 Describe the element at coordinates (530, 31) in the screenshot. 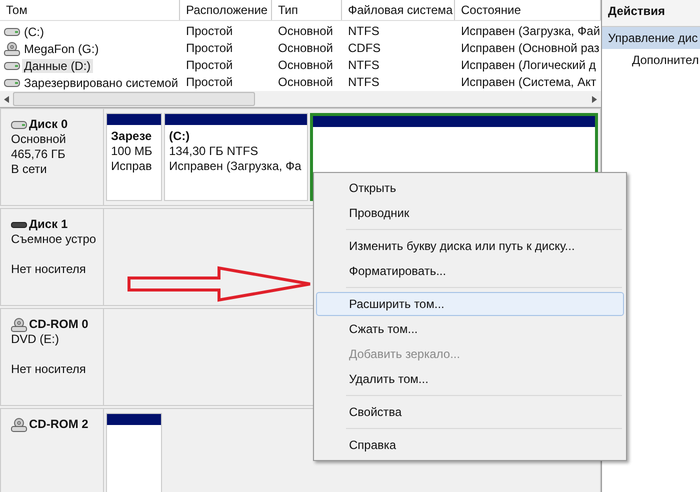

I see `table-cell-text: Исправен (Загрузка, Фай` at that location.